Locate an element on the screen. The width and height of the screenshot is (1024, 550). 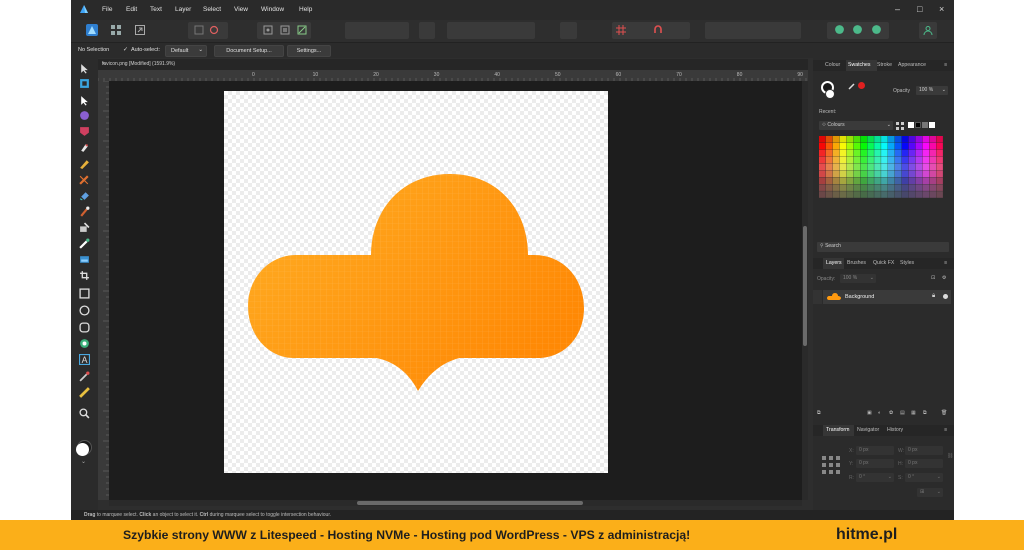
close-window-button: × is located at coordinates (941, 9).